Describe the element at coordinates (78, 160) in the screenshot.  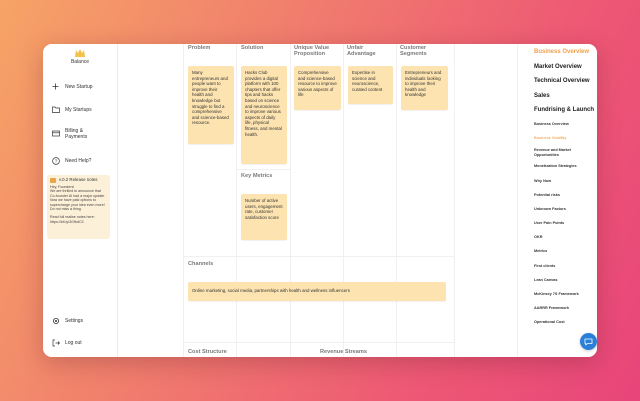
I see `sidebar-item-label: Need Help?` at that location.